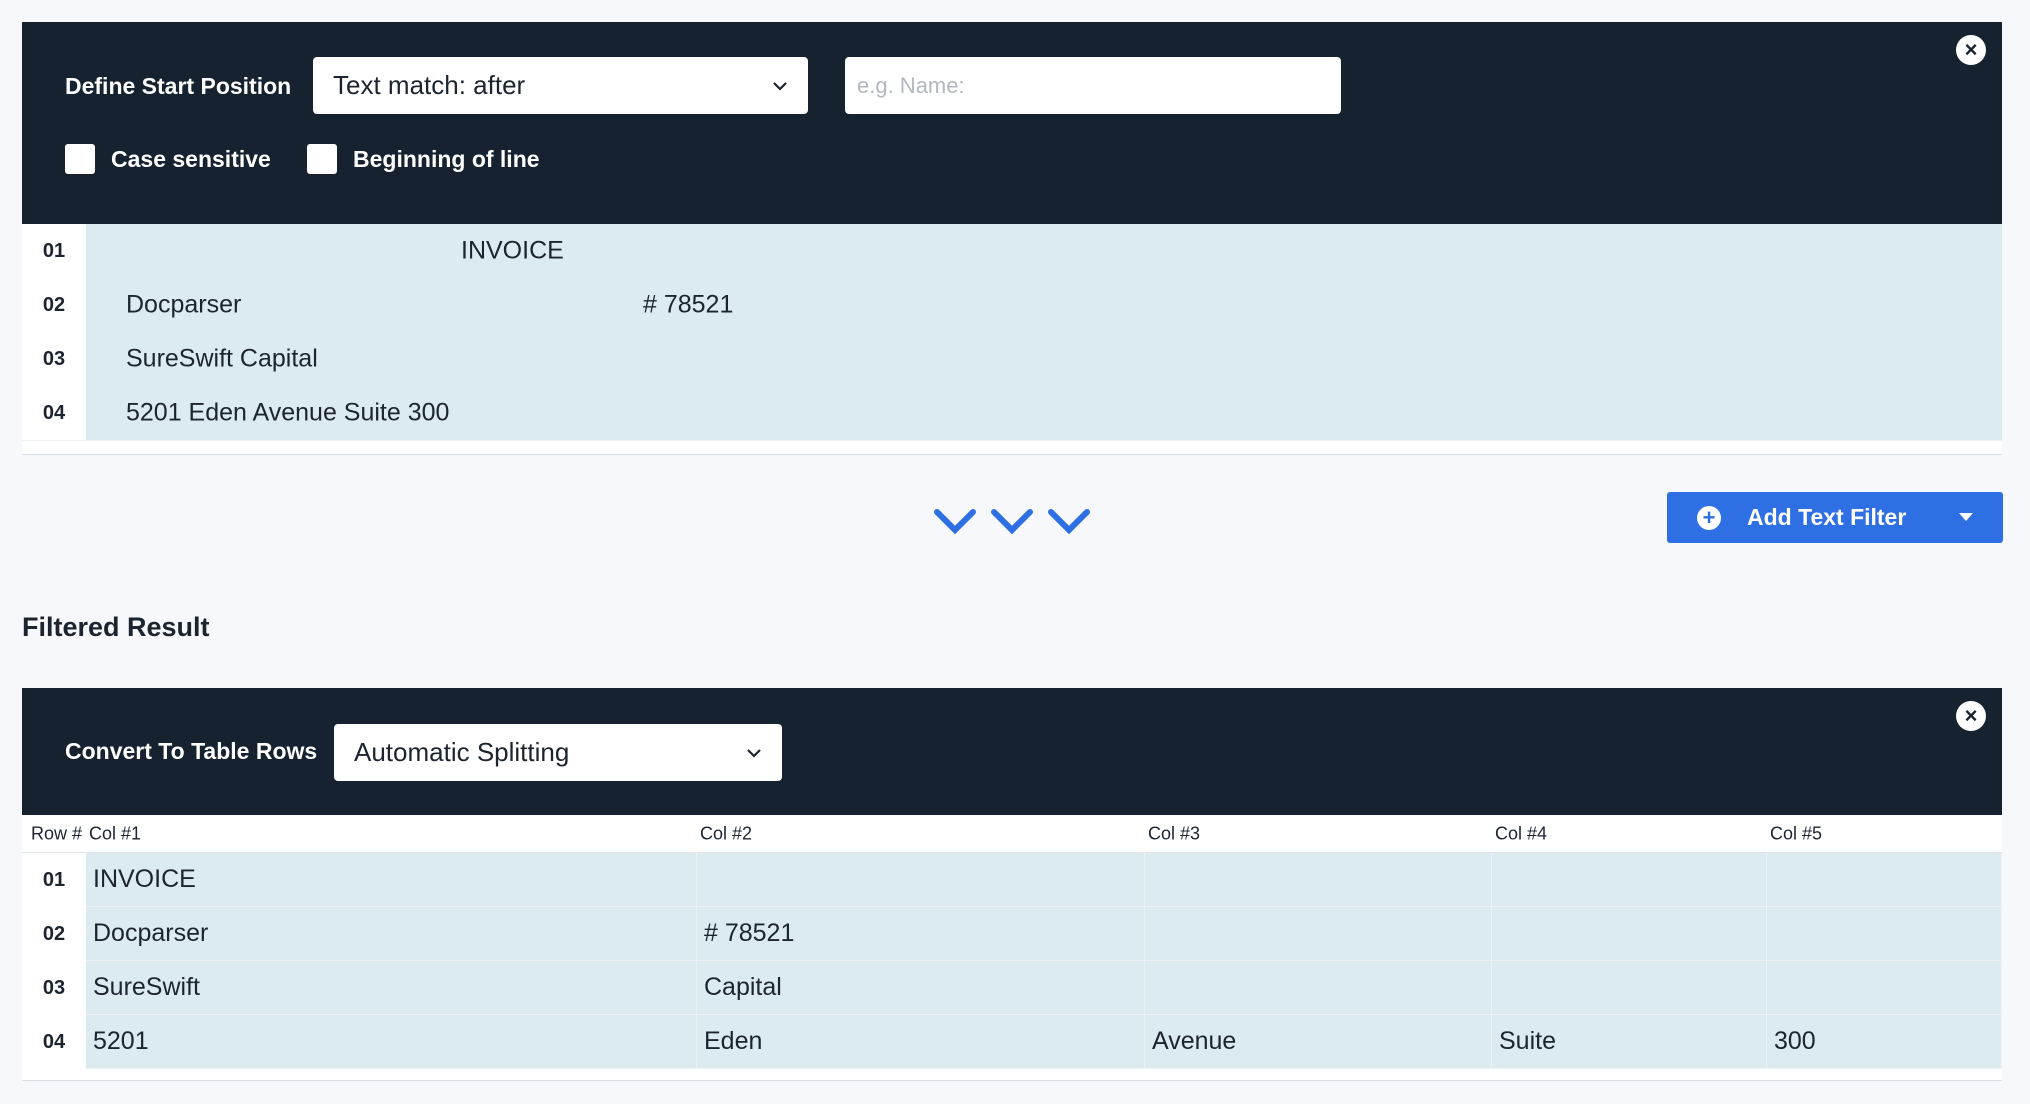 This screenshot has height=1104, width=2030. I want to click on split-mode-value: Automatic Splitting, so click(462, 752).